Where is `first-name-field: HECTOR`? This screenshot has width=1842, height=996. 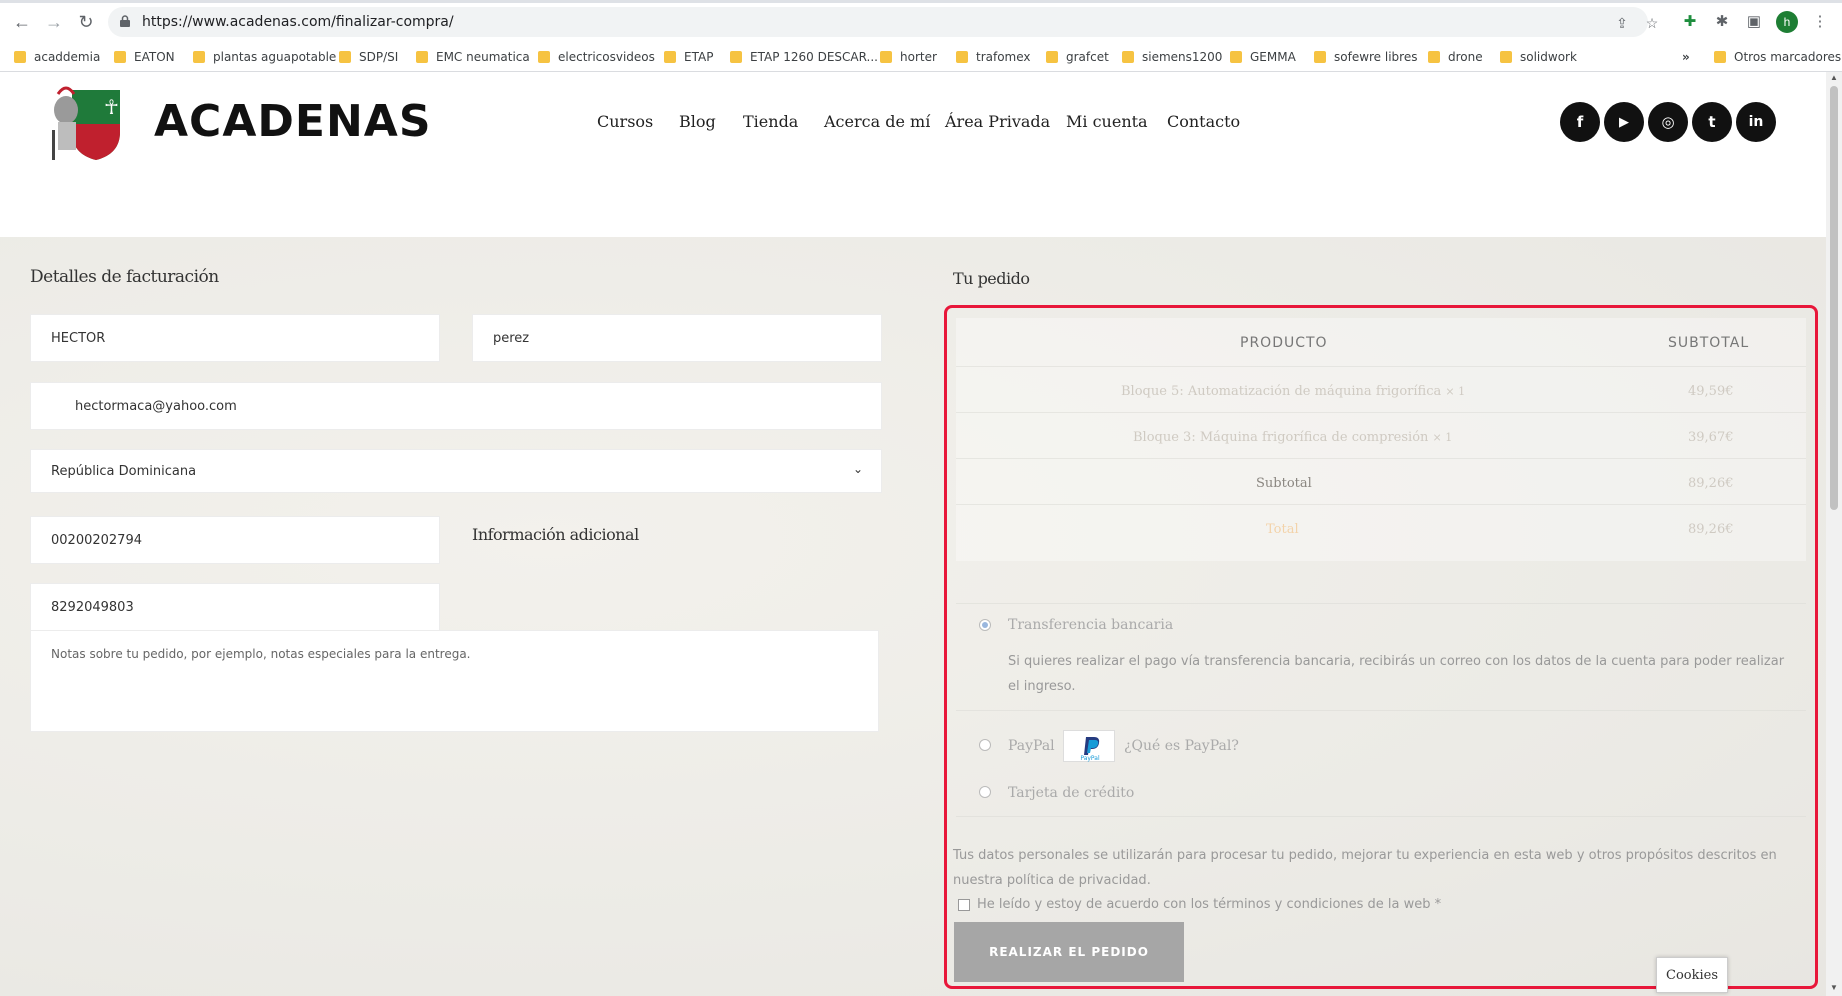
first-name-field: HECTOR is located at coordinates (235, 338).